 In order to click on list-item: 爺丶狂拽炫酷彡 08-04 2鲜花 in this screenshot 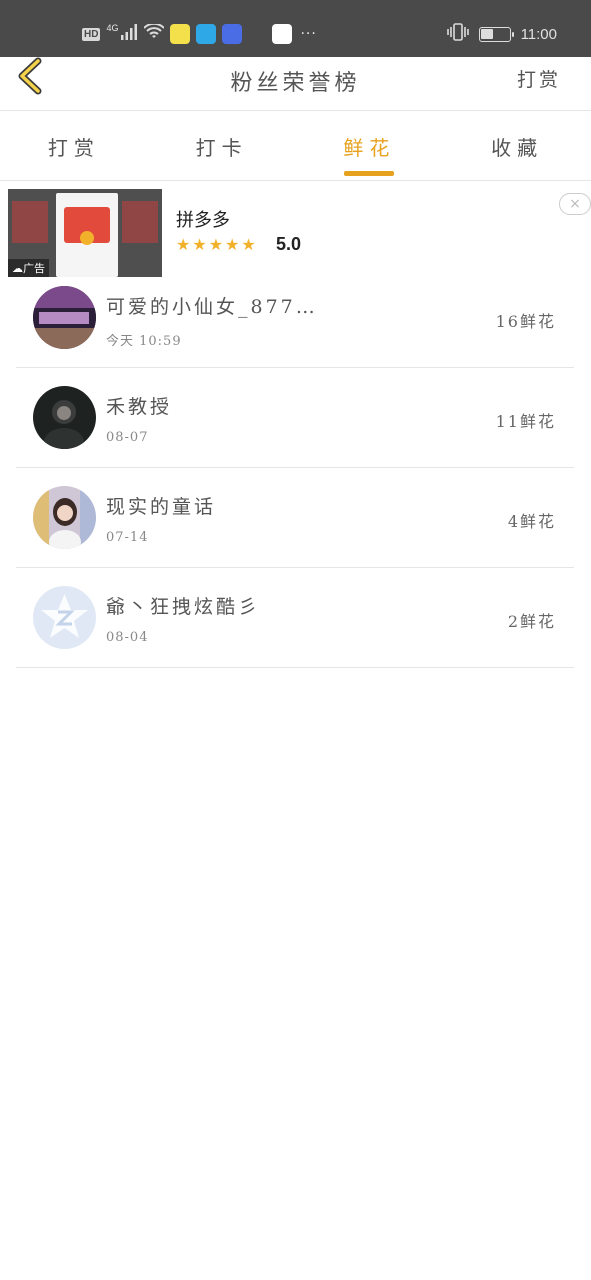, I will do `click(295, 618)`.